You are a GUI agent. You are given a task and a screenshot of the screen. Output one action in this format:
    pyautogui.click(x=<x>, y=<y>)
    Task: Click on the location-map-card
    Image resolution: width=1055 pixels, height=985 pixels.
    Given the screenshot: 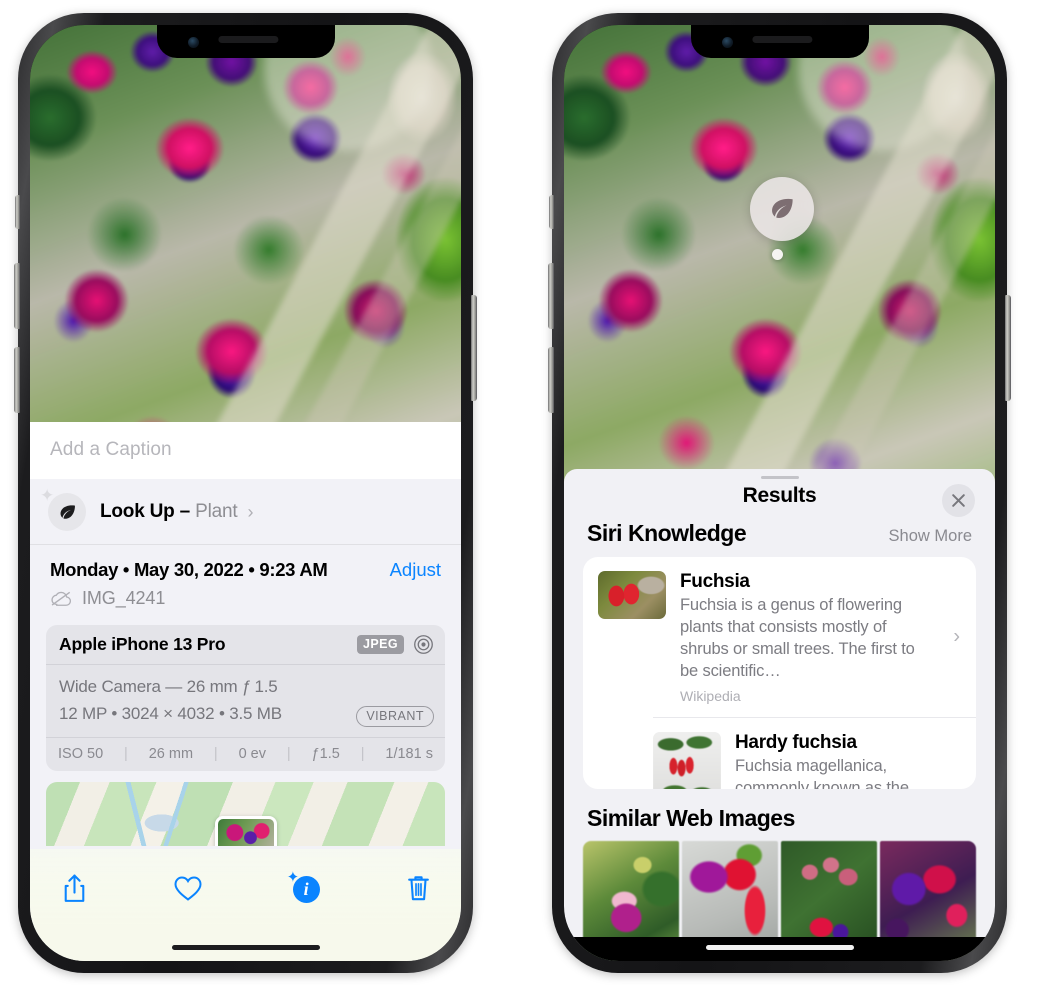 What is the action you would take?
    pyautogui.click(x=245, y=814)
    